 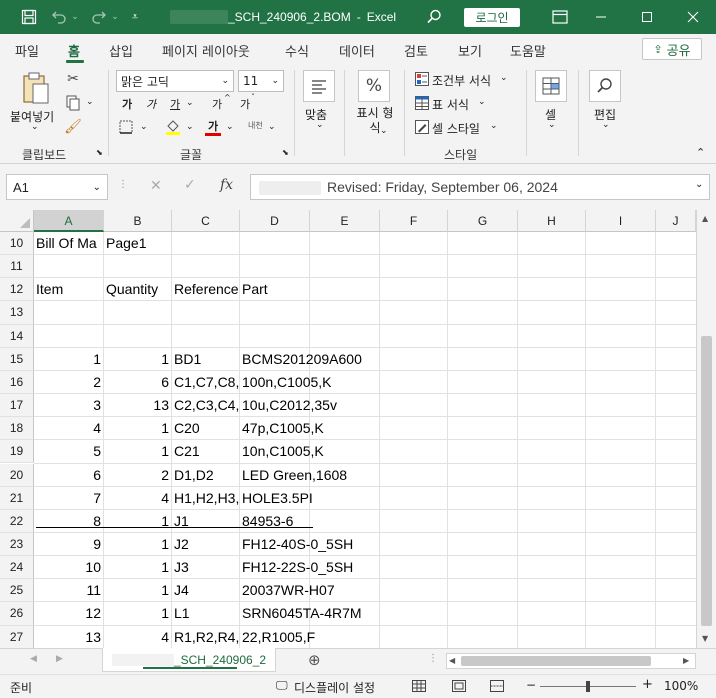 I want to click on bold-button: 가, so click(x=127, y=104).